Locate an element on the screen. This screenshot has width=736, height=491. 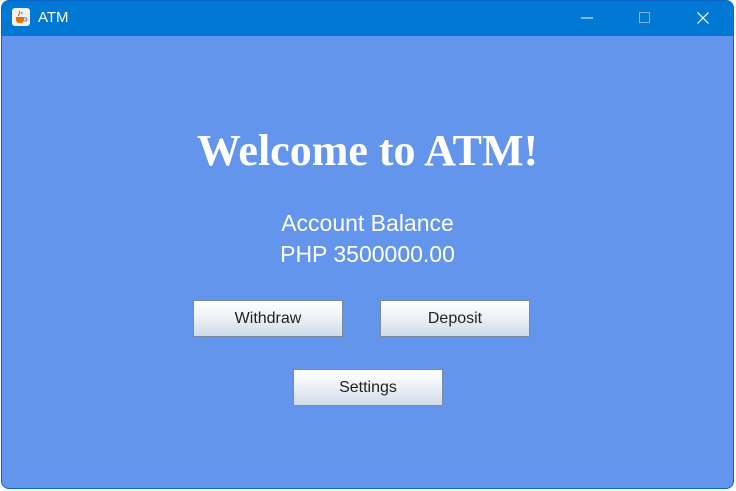
minimize-button is located at coordinates (587, 18).